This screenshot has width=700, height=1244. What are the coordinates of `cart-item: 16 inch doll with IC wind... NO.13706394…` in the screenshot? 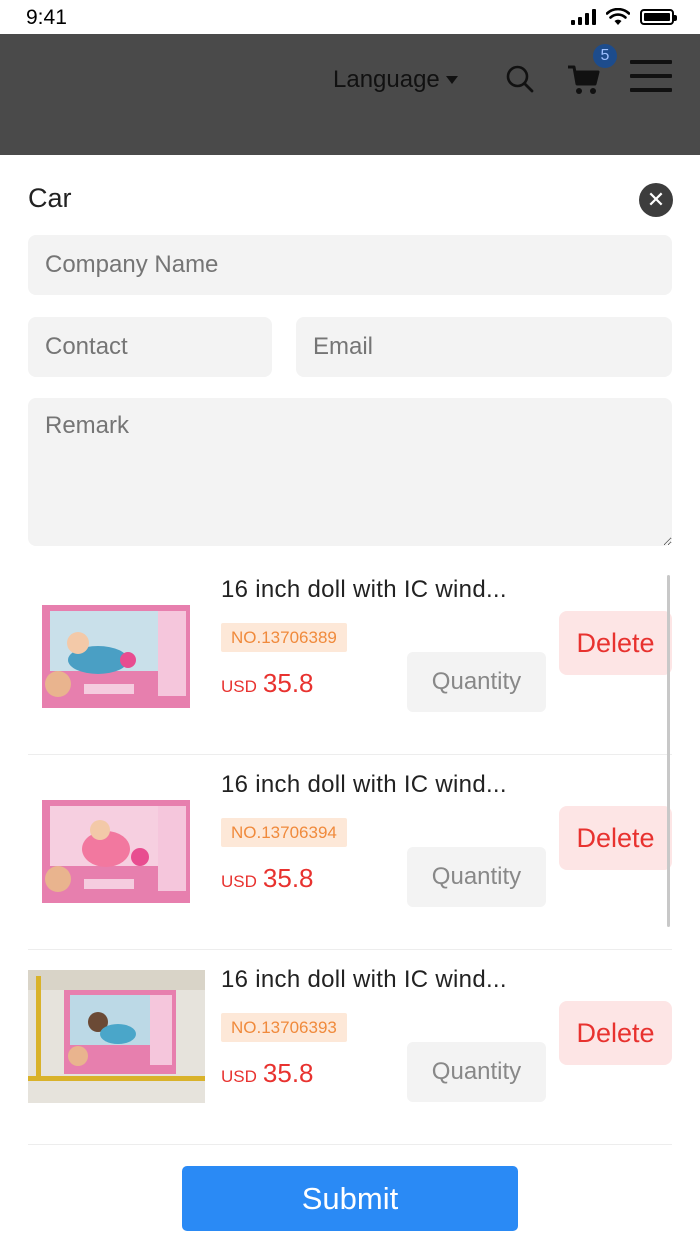 It's located at (350, 852).